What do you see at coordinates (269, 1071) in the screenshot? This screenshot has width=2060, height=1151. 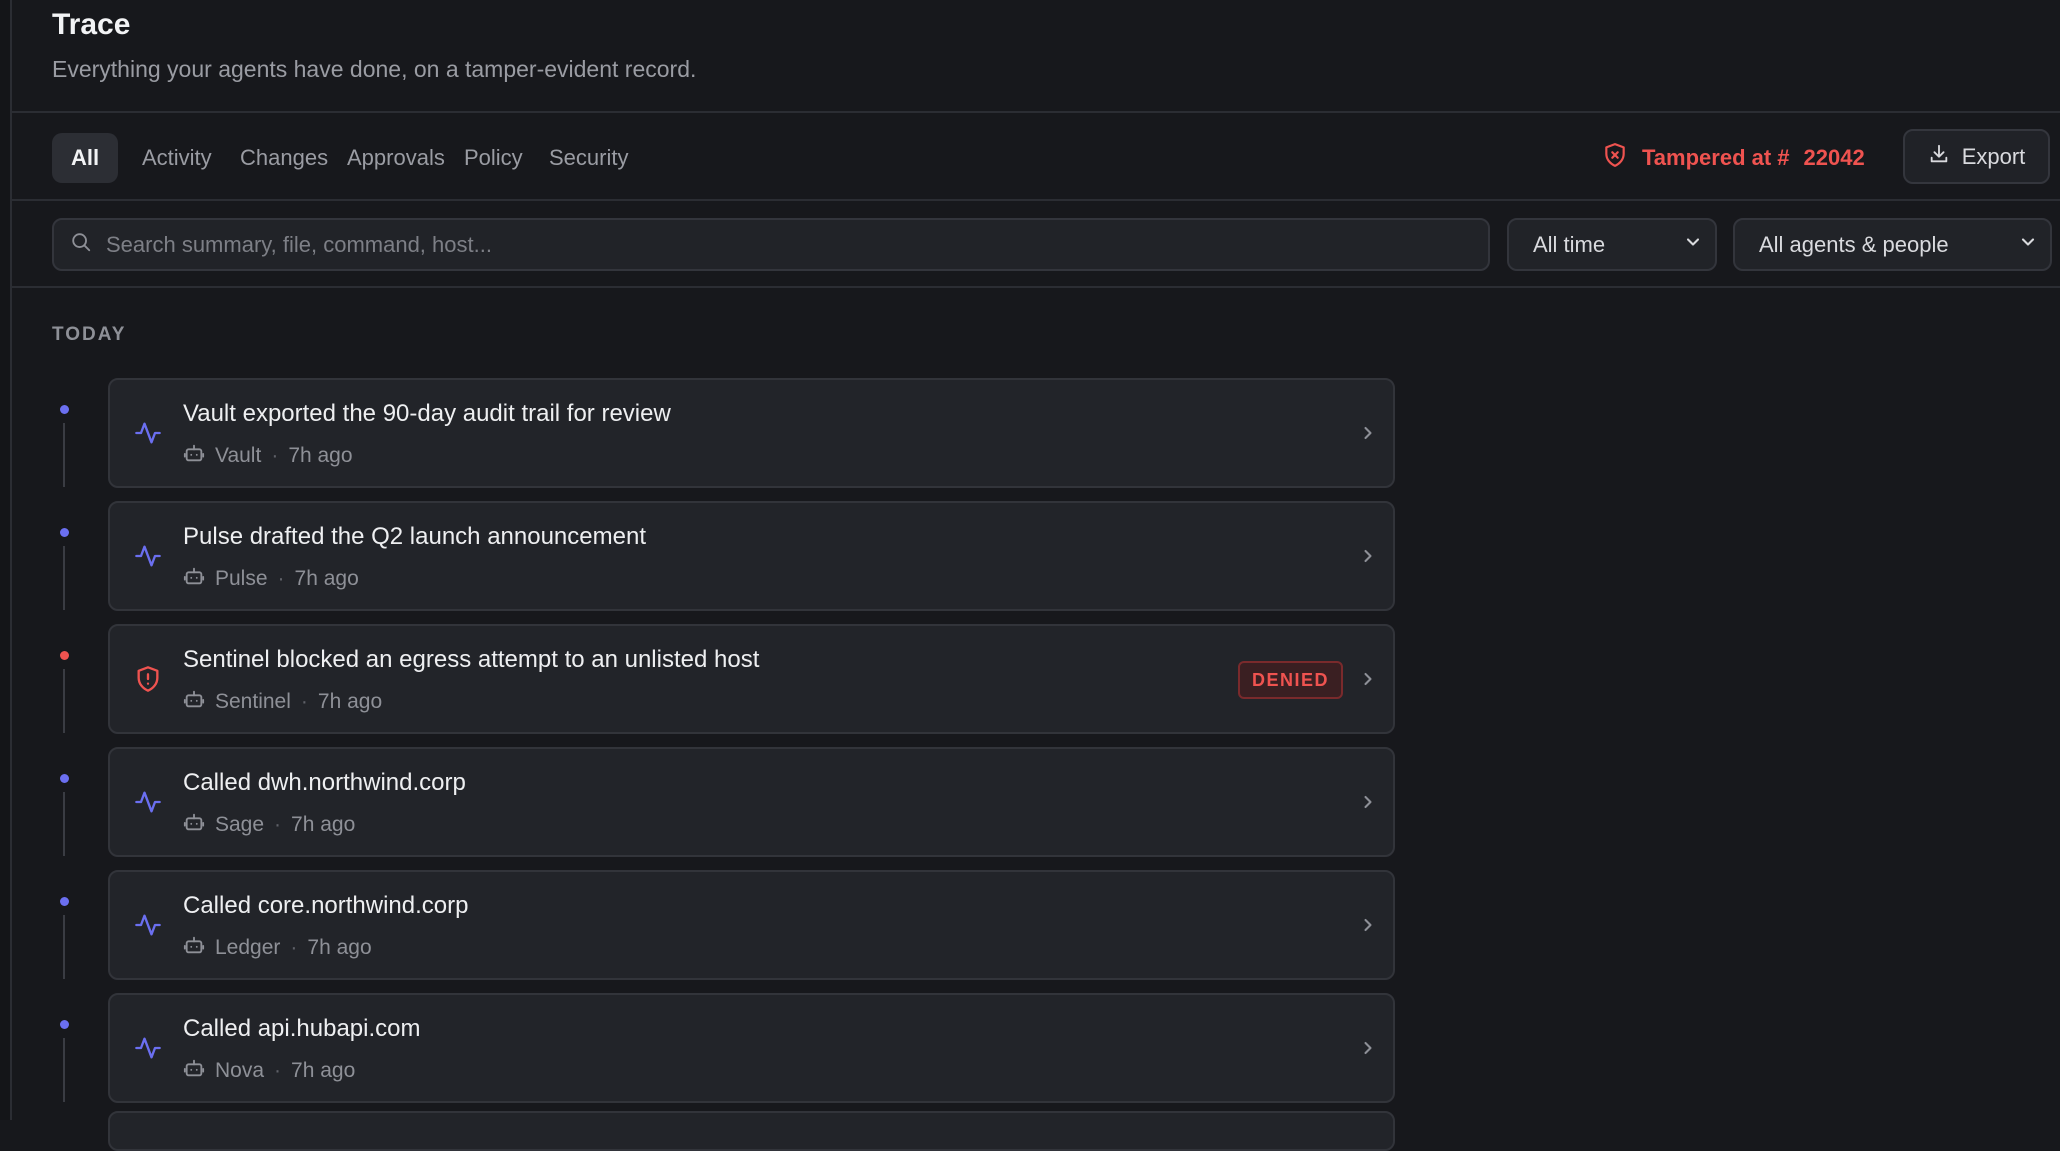 I see `event-meta: Nova · 7h ago` at bounding box center [269, 1071].